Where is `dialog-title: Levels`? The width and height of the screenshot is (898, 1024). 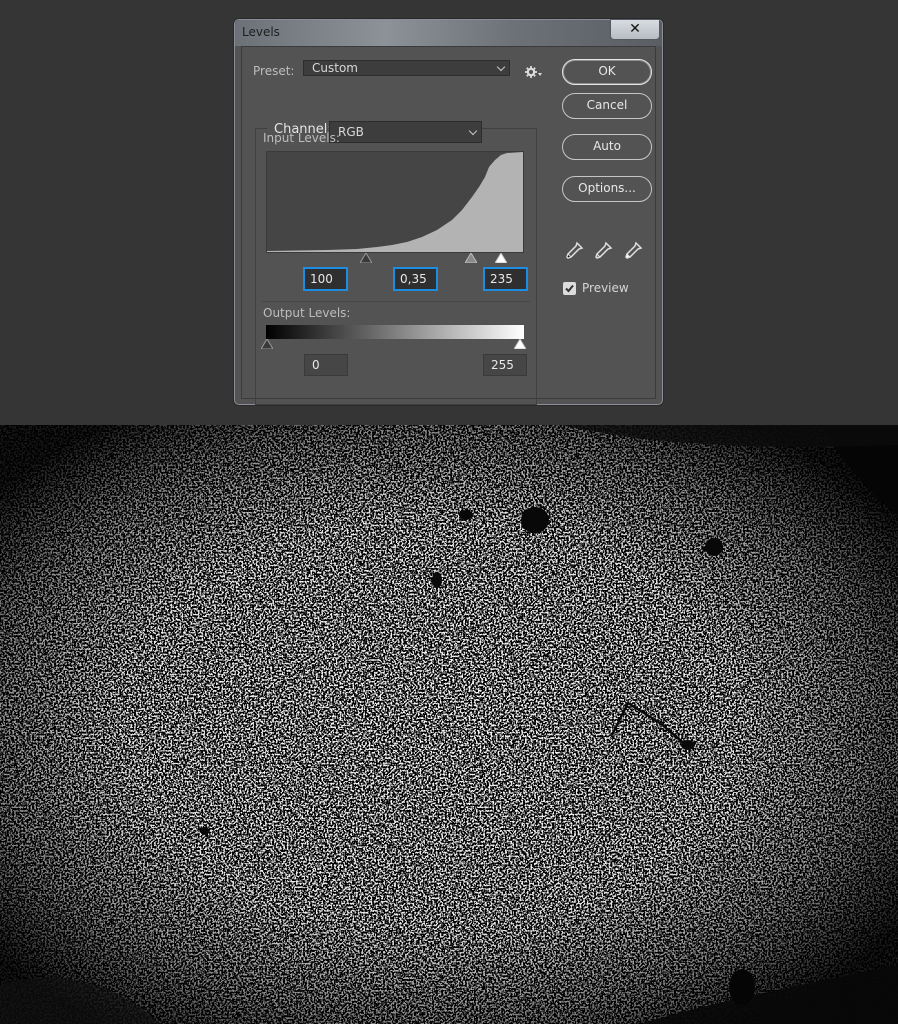 dialog-title: Levels is located at coordinates (261, 32).